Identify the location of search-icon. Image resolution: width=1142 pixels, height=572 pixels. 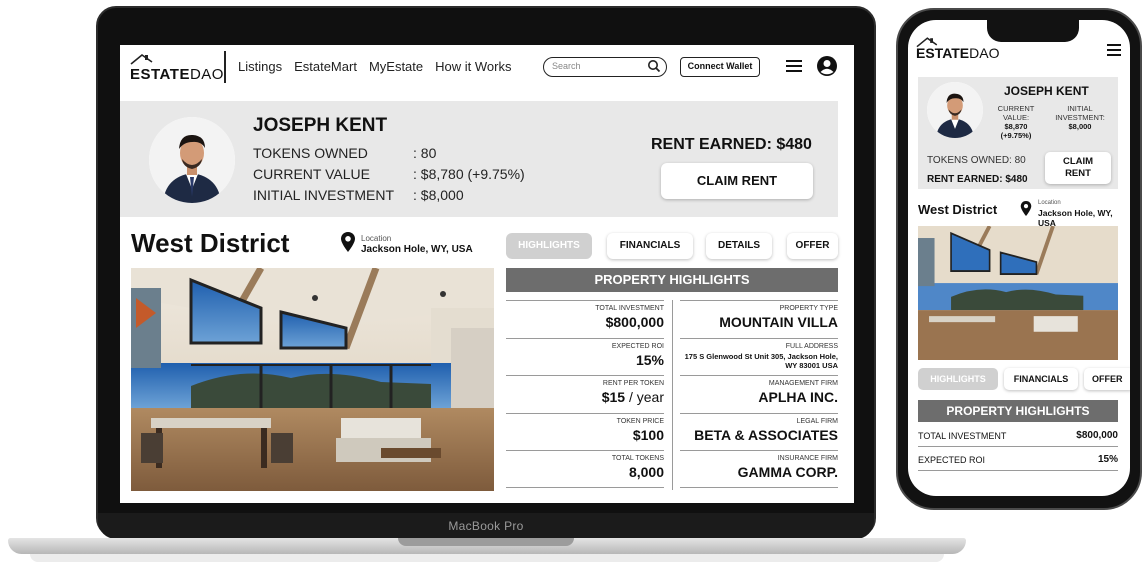
(654, 66).